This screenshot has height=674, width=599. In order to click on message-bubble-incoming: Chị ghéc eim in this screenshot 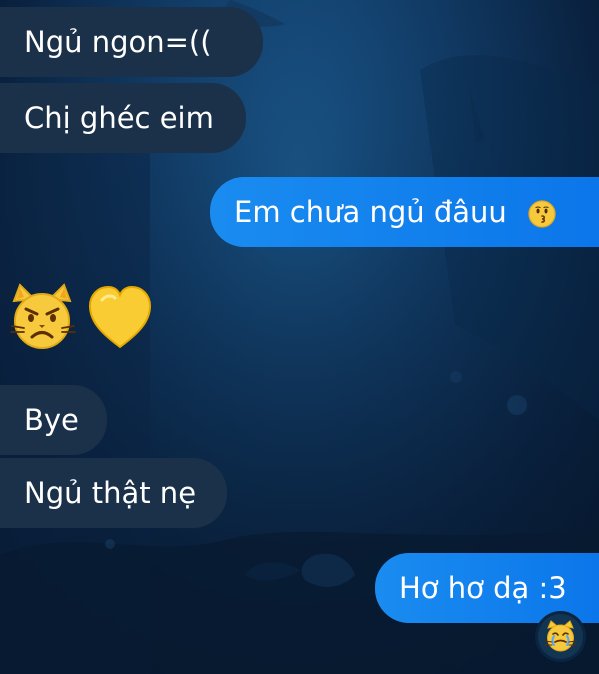, I will do `click(123, 118)`.